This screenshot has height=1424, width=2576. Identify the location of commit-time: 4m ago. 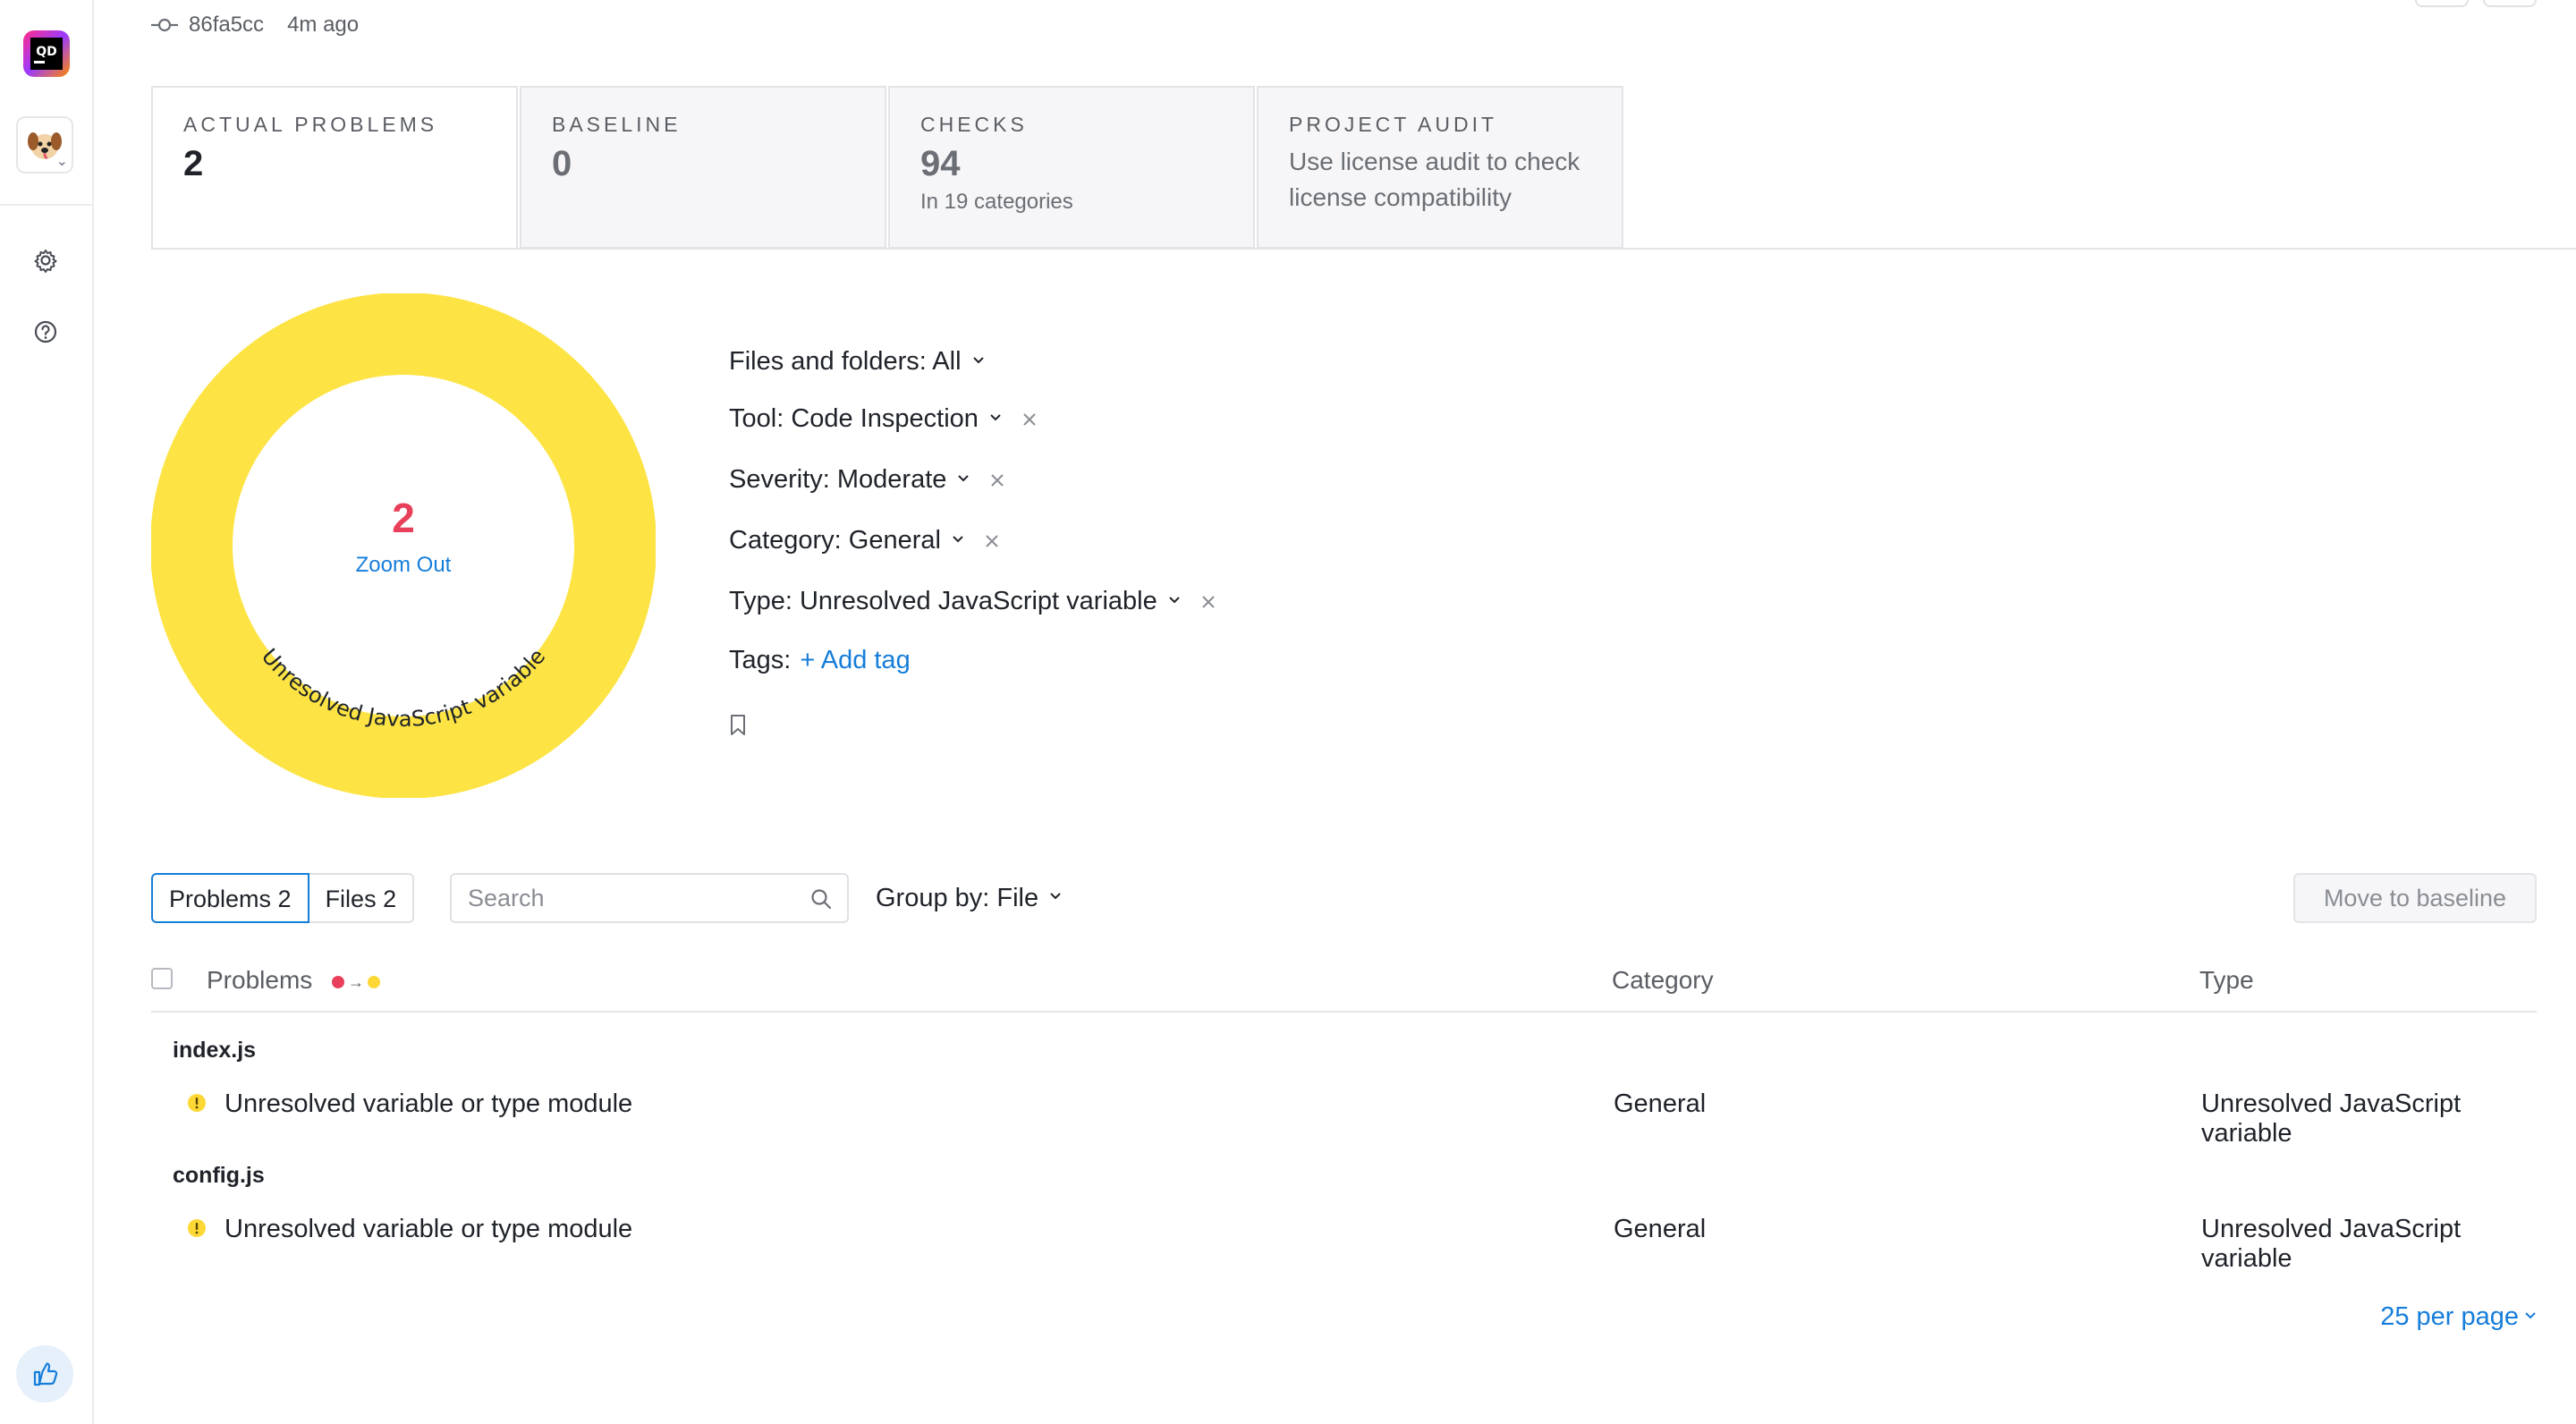
(323, 25).